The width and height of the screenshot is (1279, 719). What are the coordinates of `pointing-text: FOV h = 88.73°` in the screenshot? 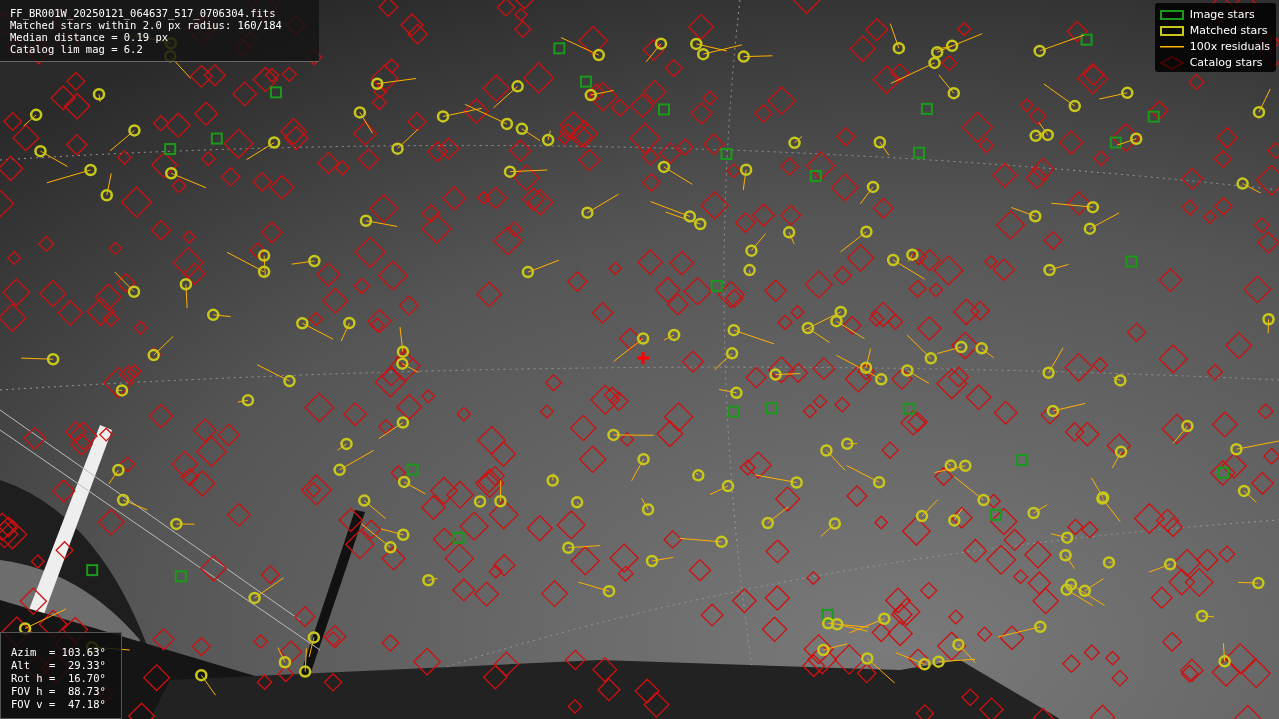 It's located at (59, 691).